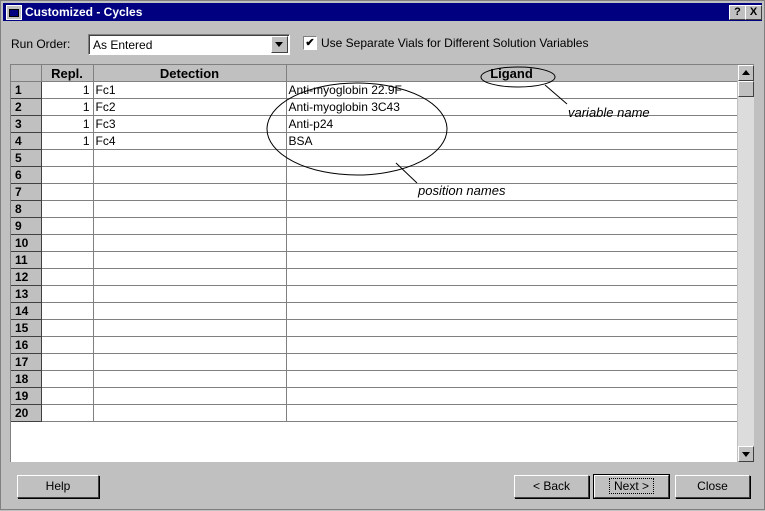 This screenshot has width=765, height=511. I want to click on back-button: < Back, so click(551, 486).